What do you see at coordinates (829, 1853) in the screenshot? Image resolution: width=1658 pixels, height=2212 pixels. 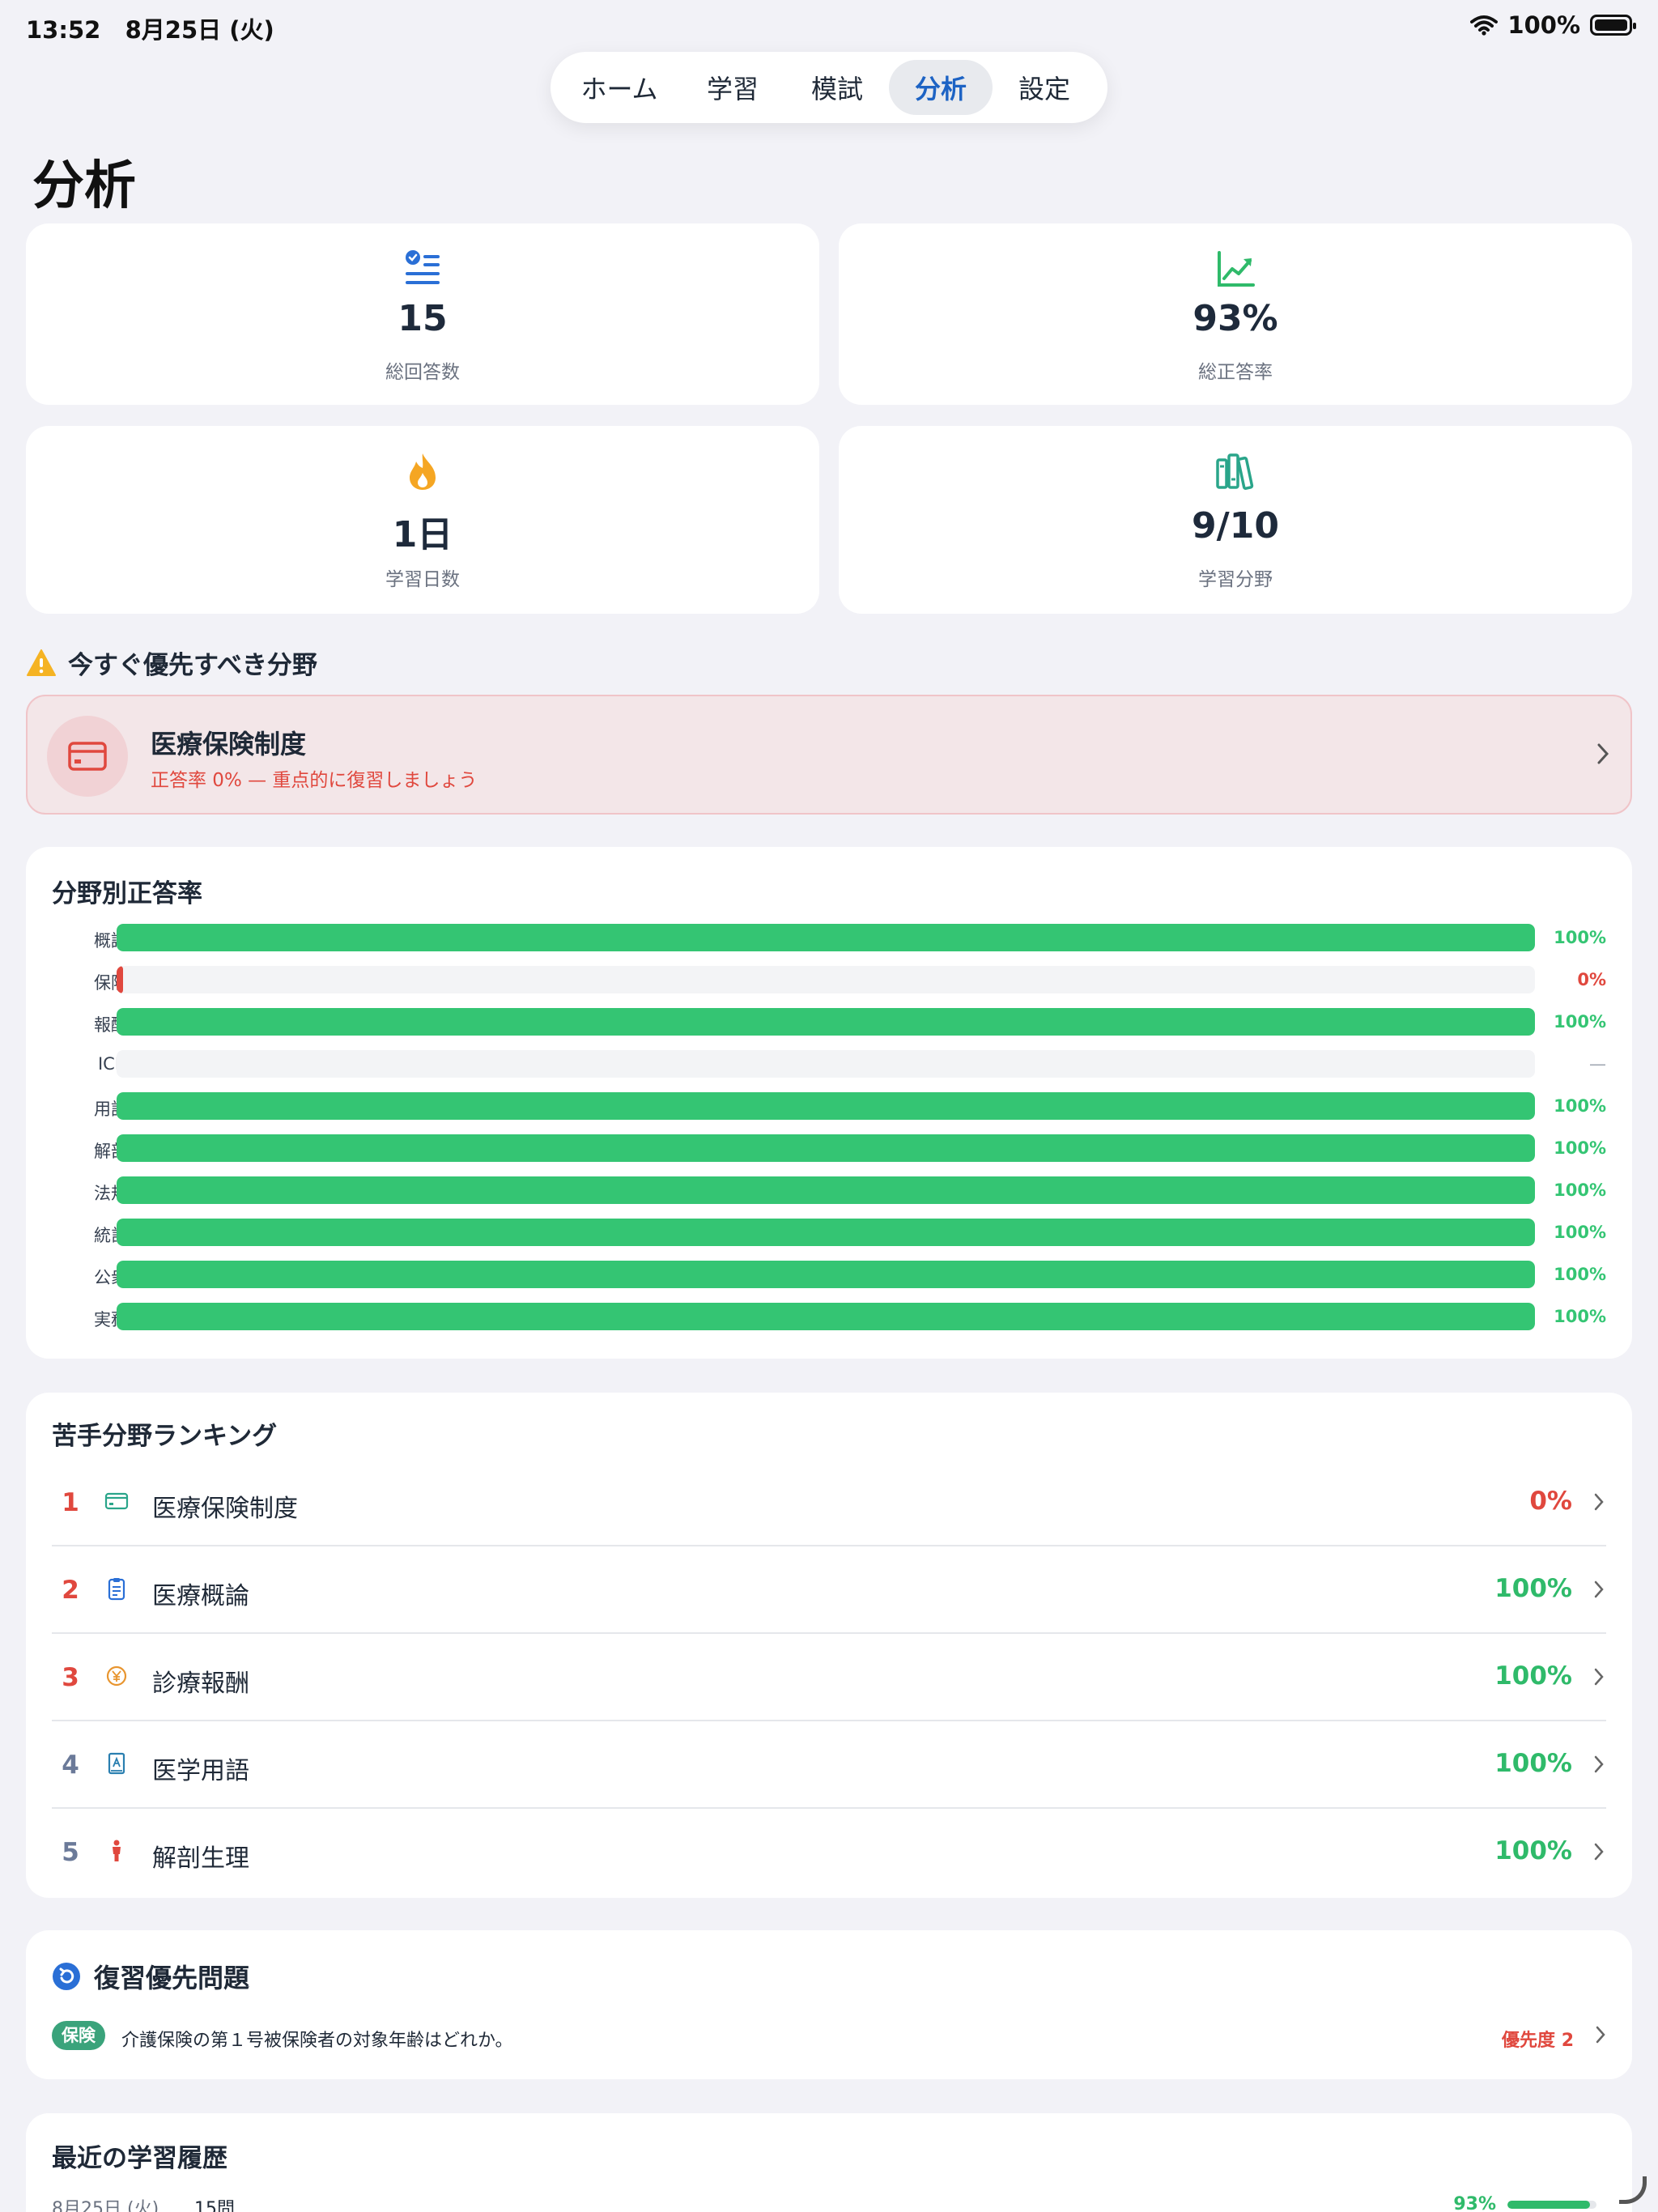 I see `ranking-row: 5 解剖生理 100%` at bounding box center [829, 1853].